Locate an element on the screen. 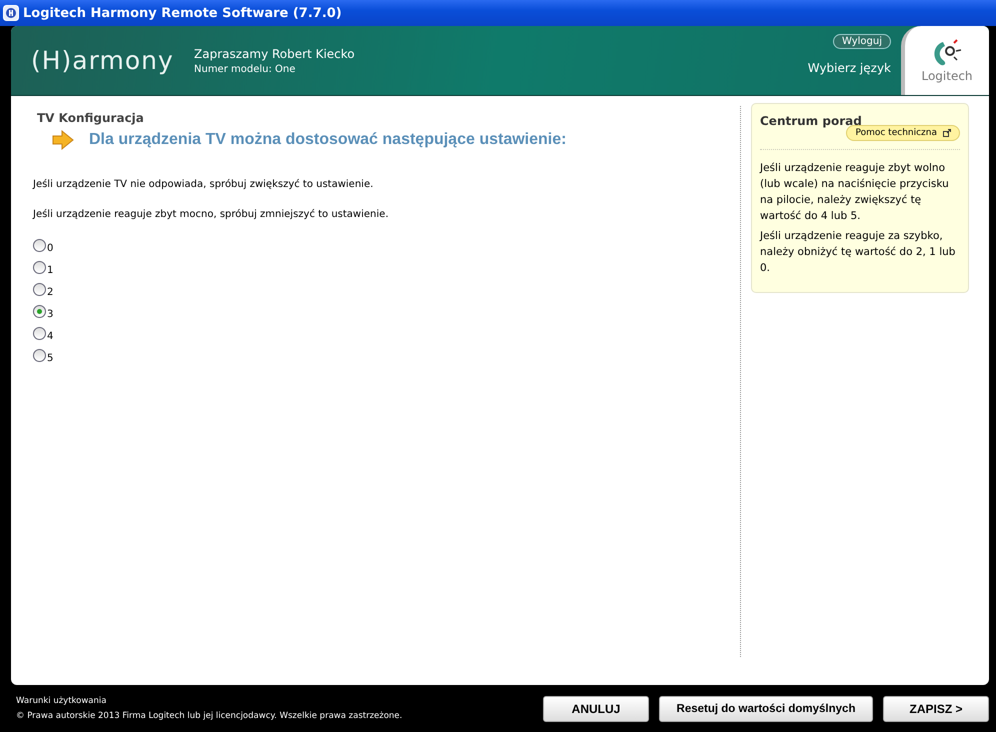 This screenshot has height=732, width=996. external-link-icon is located at coordinates (947, 133).